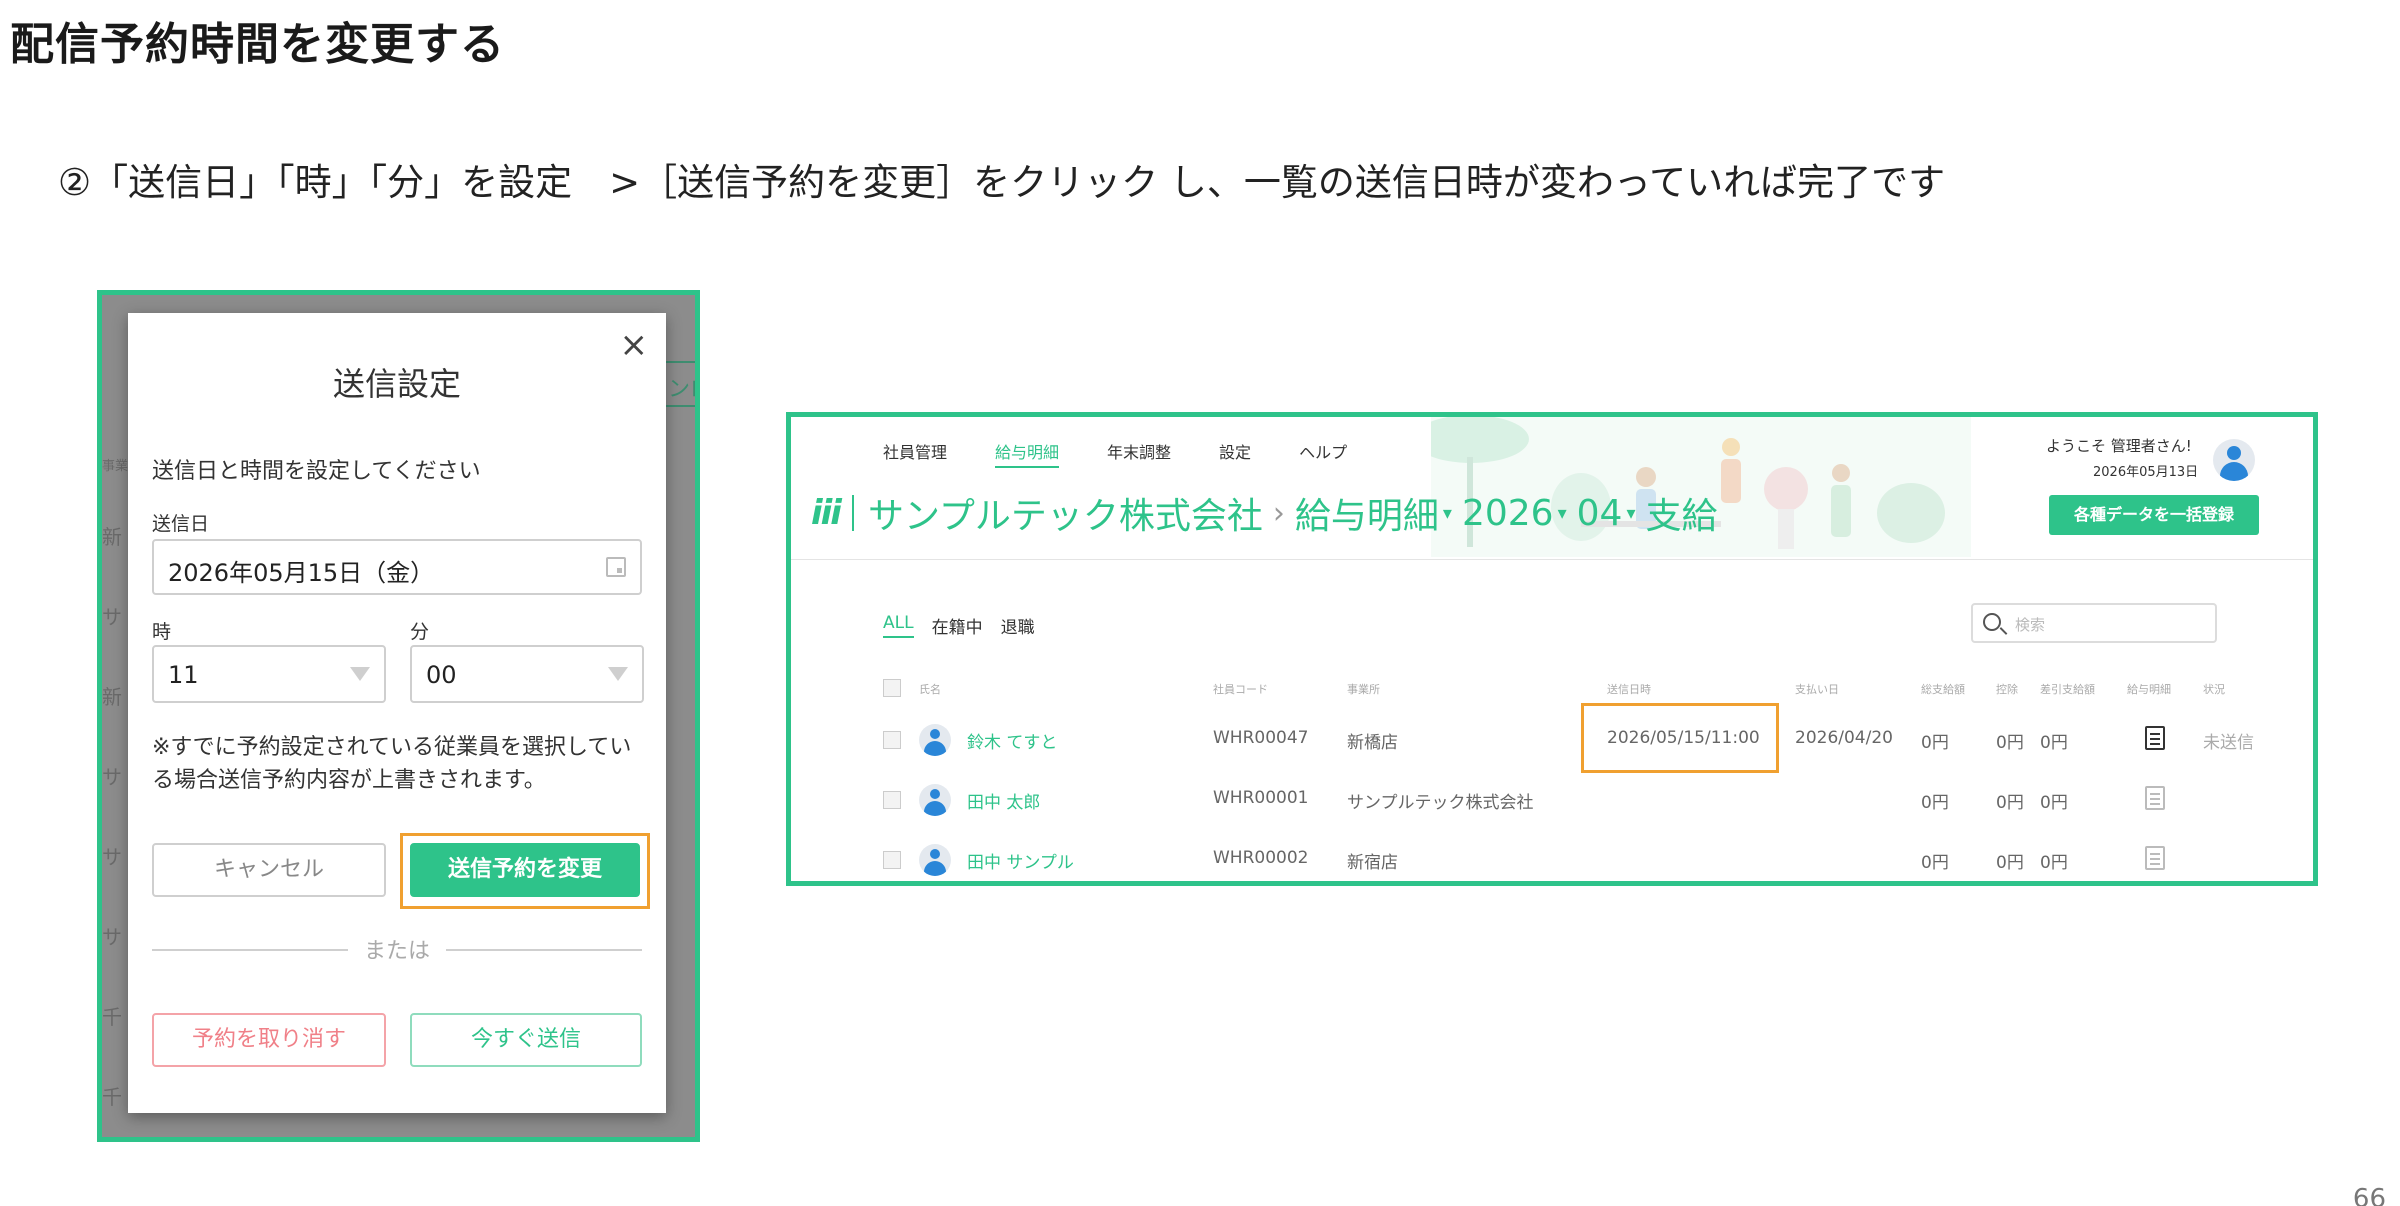  Describe the element at coordinates (2234, 460) in the screenshot. I see `user-avatar` at that location.